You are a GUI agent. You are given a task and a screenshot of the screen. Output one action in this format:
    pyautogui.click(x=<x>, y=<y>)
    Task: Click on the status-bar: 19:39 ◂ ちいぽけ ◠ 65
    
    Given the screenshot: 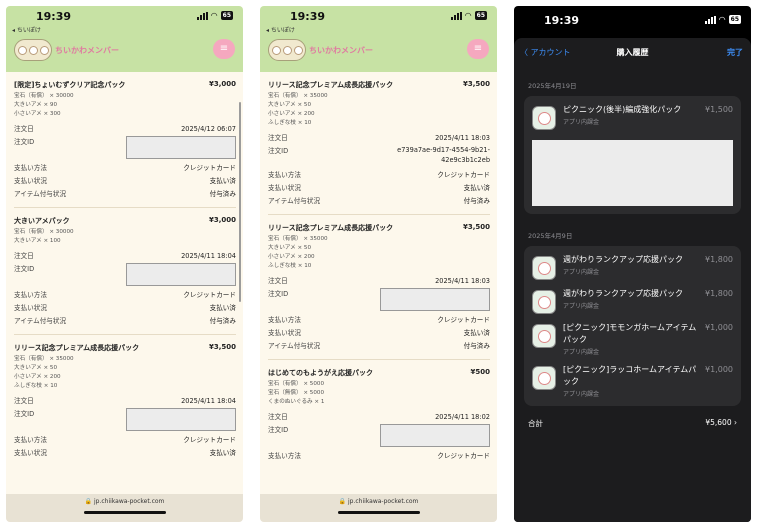 What is the action you would take?
    pyautogui.click(x=378, y=20)
    